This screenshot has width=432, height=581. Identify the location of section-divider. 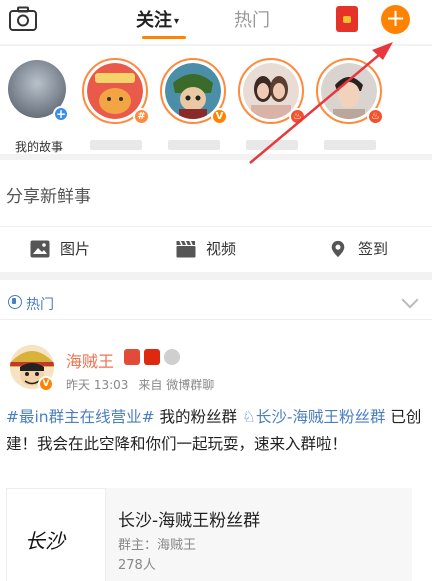
(216, 276).